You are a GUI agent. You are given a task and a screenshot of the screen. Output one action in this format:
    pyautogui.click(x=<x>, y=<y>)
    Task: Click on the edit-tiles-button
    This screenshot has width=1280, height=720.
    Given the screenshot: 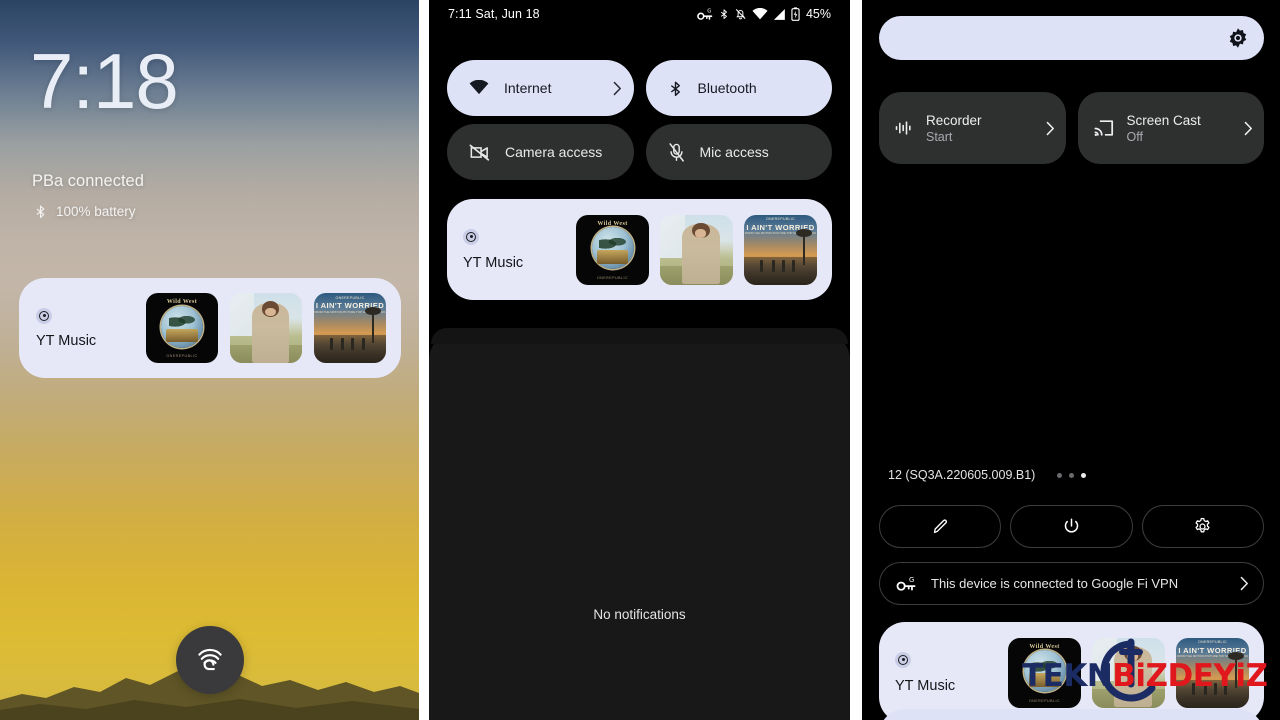 What is the action you would take?
    pyautogui.click(x=940, y=526)
    